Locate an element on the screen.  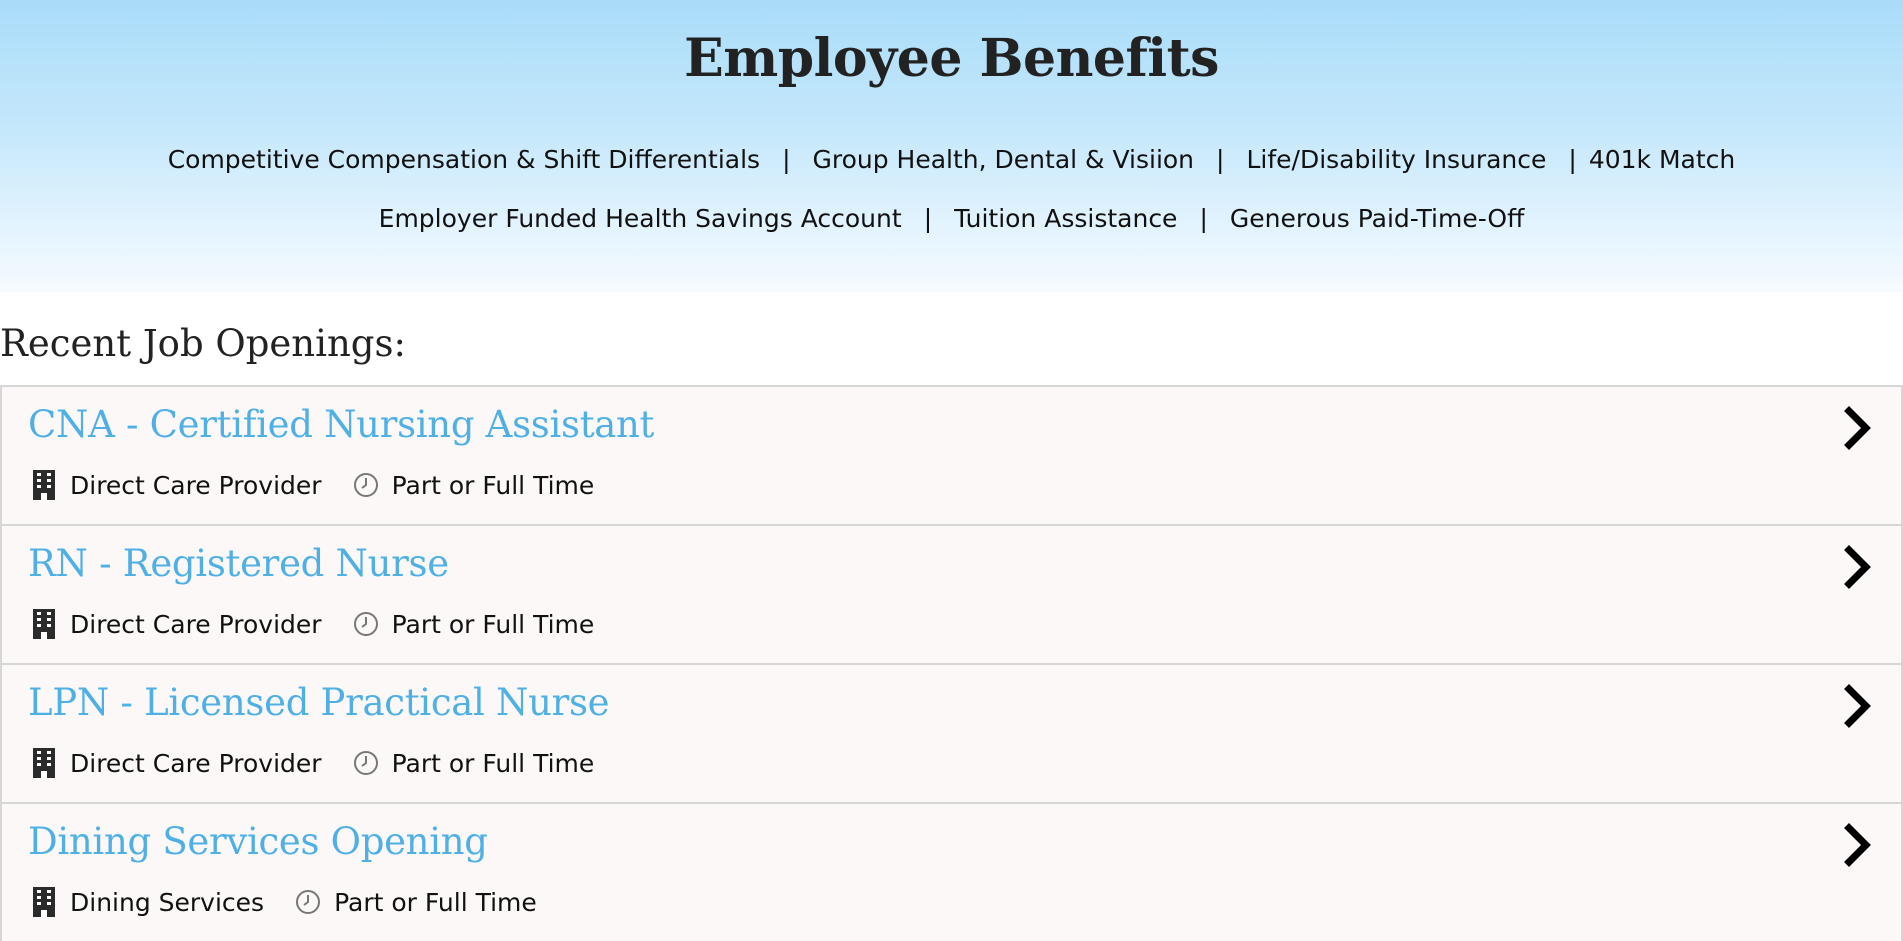
benefit-item: Life/Disability Insurance is located at coordinates (1396, 159).